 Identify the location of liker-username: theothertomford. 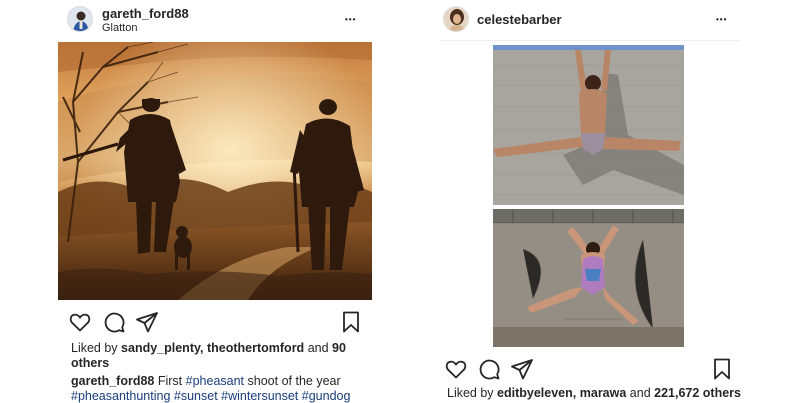
(255, 348).